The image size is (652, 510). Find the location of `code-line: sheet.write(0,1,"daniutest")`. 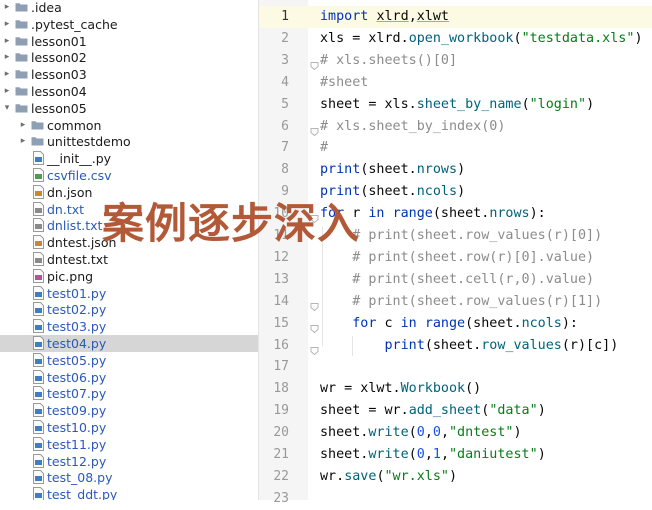

code-line: sheet.write(0,1,"daniutest") is located at coordinates (433, 455).